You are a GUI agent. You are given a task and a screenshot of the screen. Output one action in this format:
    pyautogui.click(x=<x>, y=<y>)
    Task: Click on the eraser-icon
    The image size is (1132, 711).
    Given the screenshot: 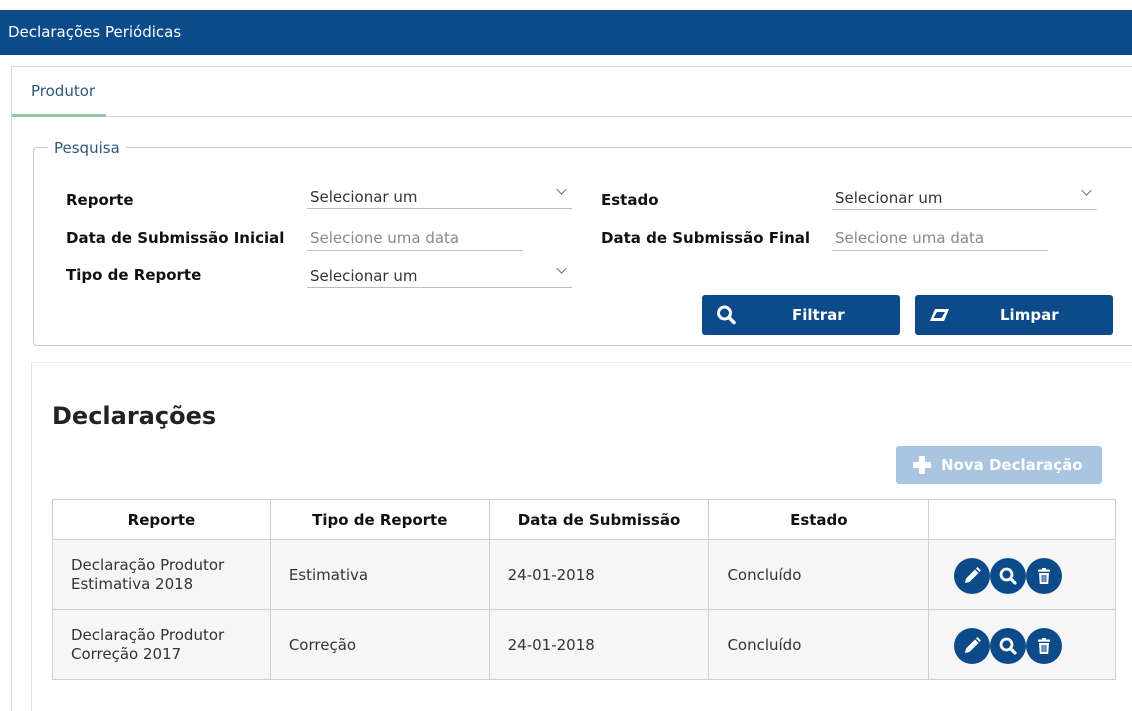 What is the action you would take?
    pyautogui.click(x=939, y=315)
    